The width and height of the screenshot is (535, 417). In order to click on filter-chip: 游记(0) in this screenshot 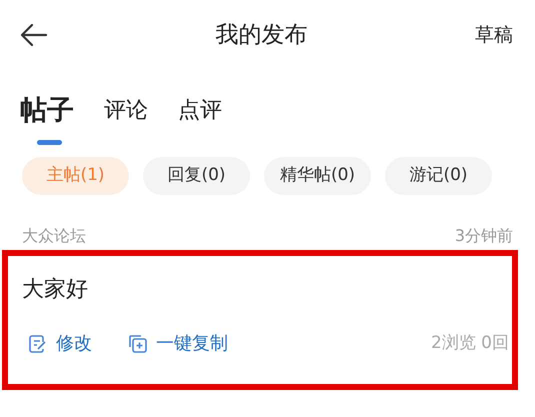, I will do `click(438, 176)`.